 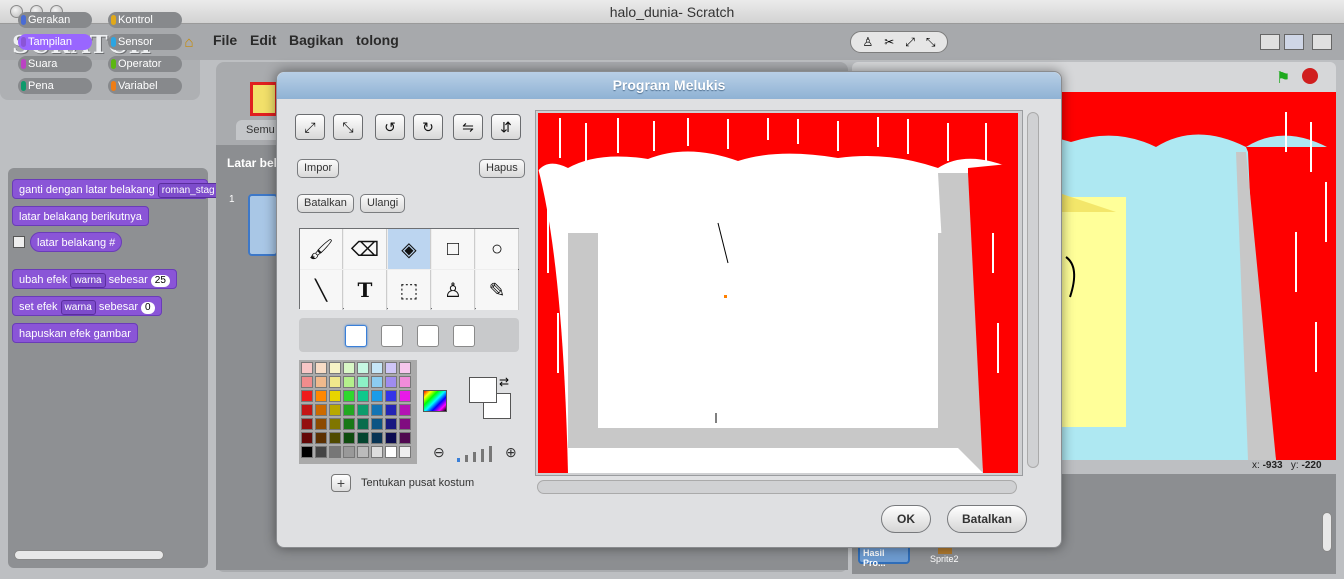 I want to click on rotate-ccw-button: ↺, so click(x=390, y=127).